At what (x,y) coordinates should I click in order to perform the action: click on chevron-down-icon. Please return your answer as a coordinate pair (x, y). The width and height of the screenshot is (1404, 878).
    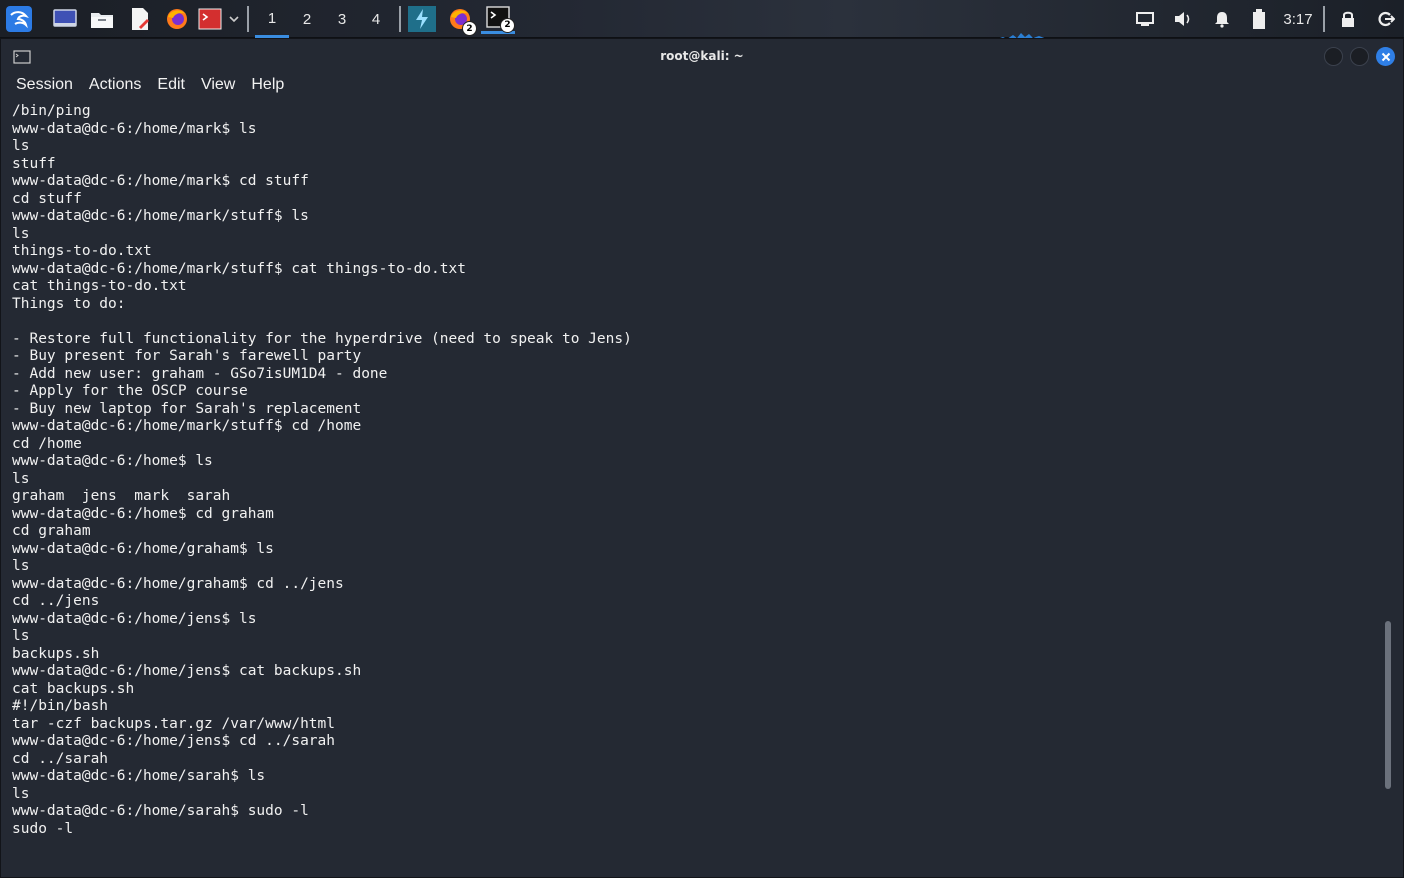
    Looking at the image, I should click on (234, 19).